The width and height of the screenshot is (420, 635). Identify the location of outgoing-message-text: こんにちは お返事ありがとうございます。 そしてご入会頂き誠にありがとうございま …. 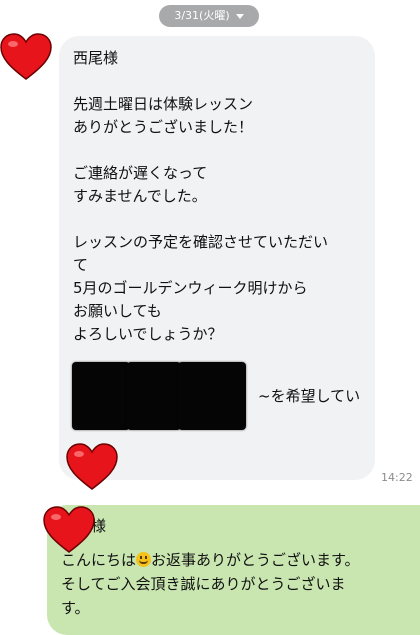
(210, 584).